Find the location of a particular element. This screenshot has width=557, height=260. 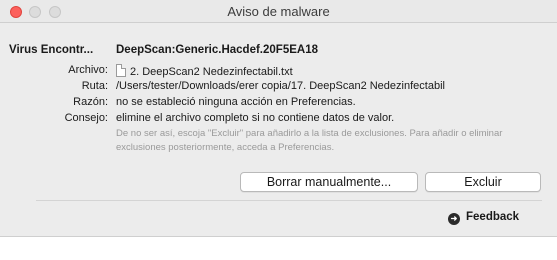

exclude-button: Excluir is located at coordinates (483, 182).